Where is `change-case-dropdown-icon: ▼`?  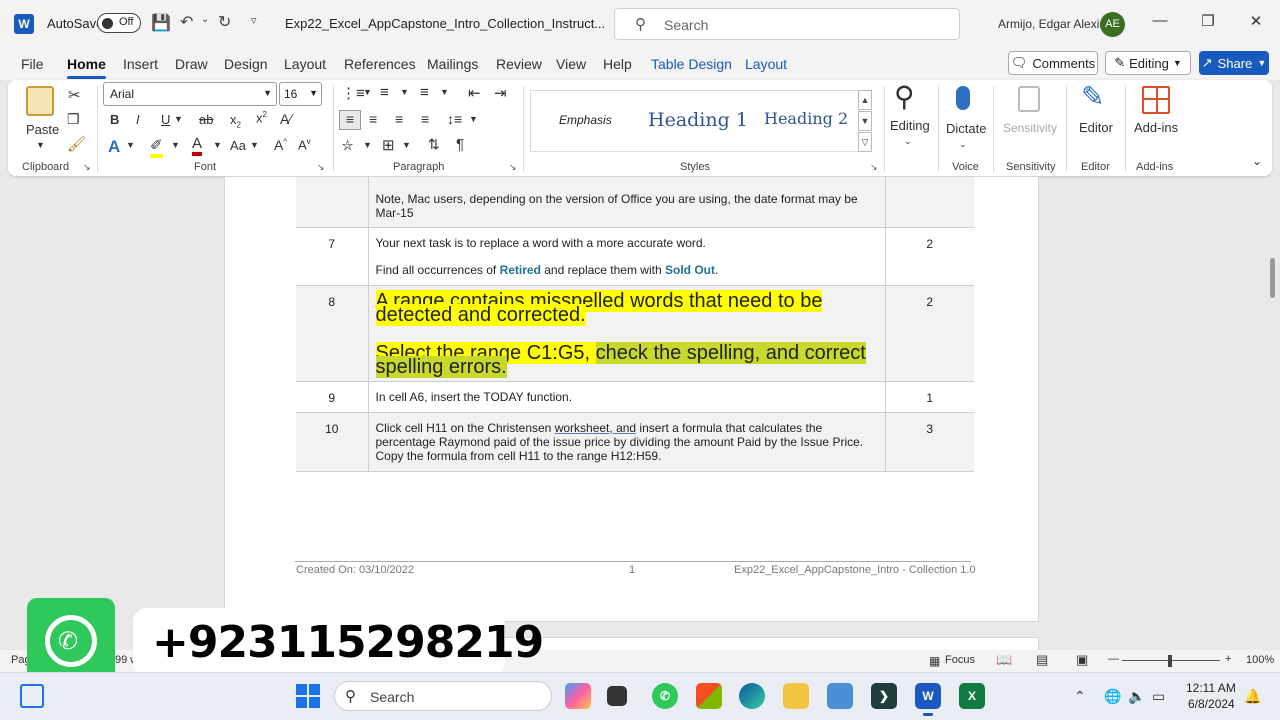
change-case-dropdown-icon: ▼ is located at coordinates (254, 145).